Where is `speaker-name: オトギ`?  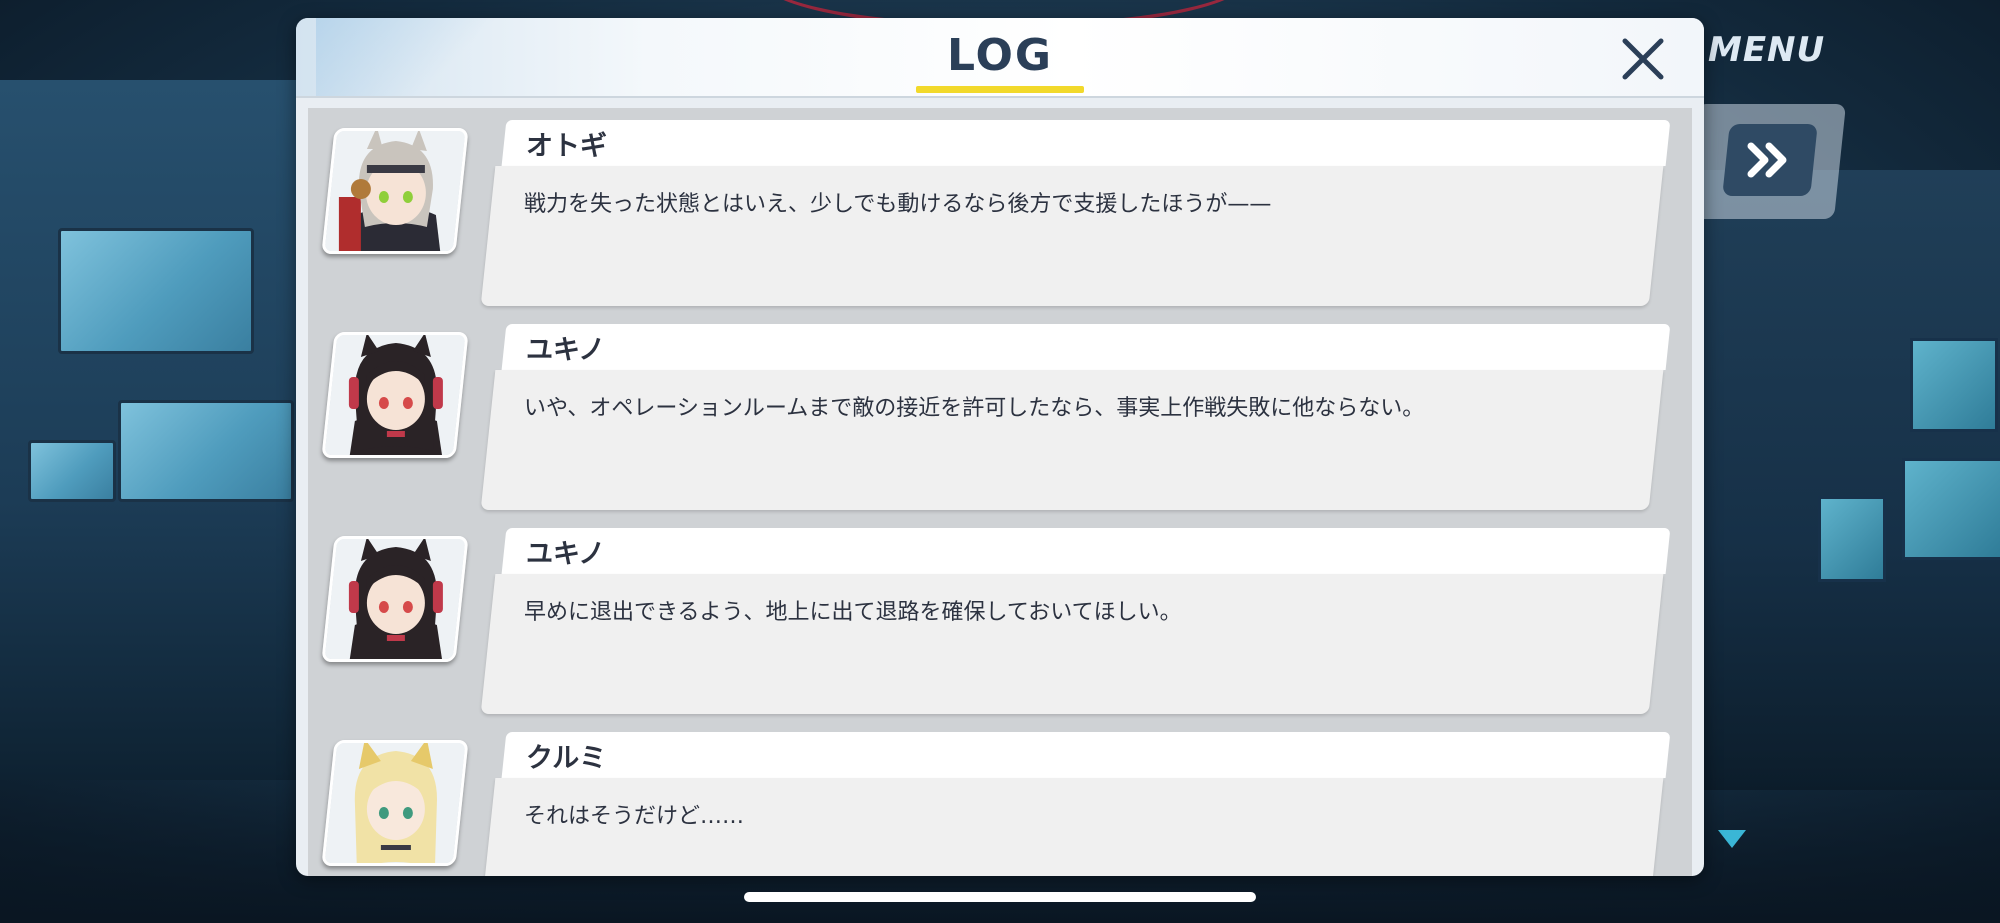
speaker-name: オトギ is located at coordinates (566, 146).